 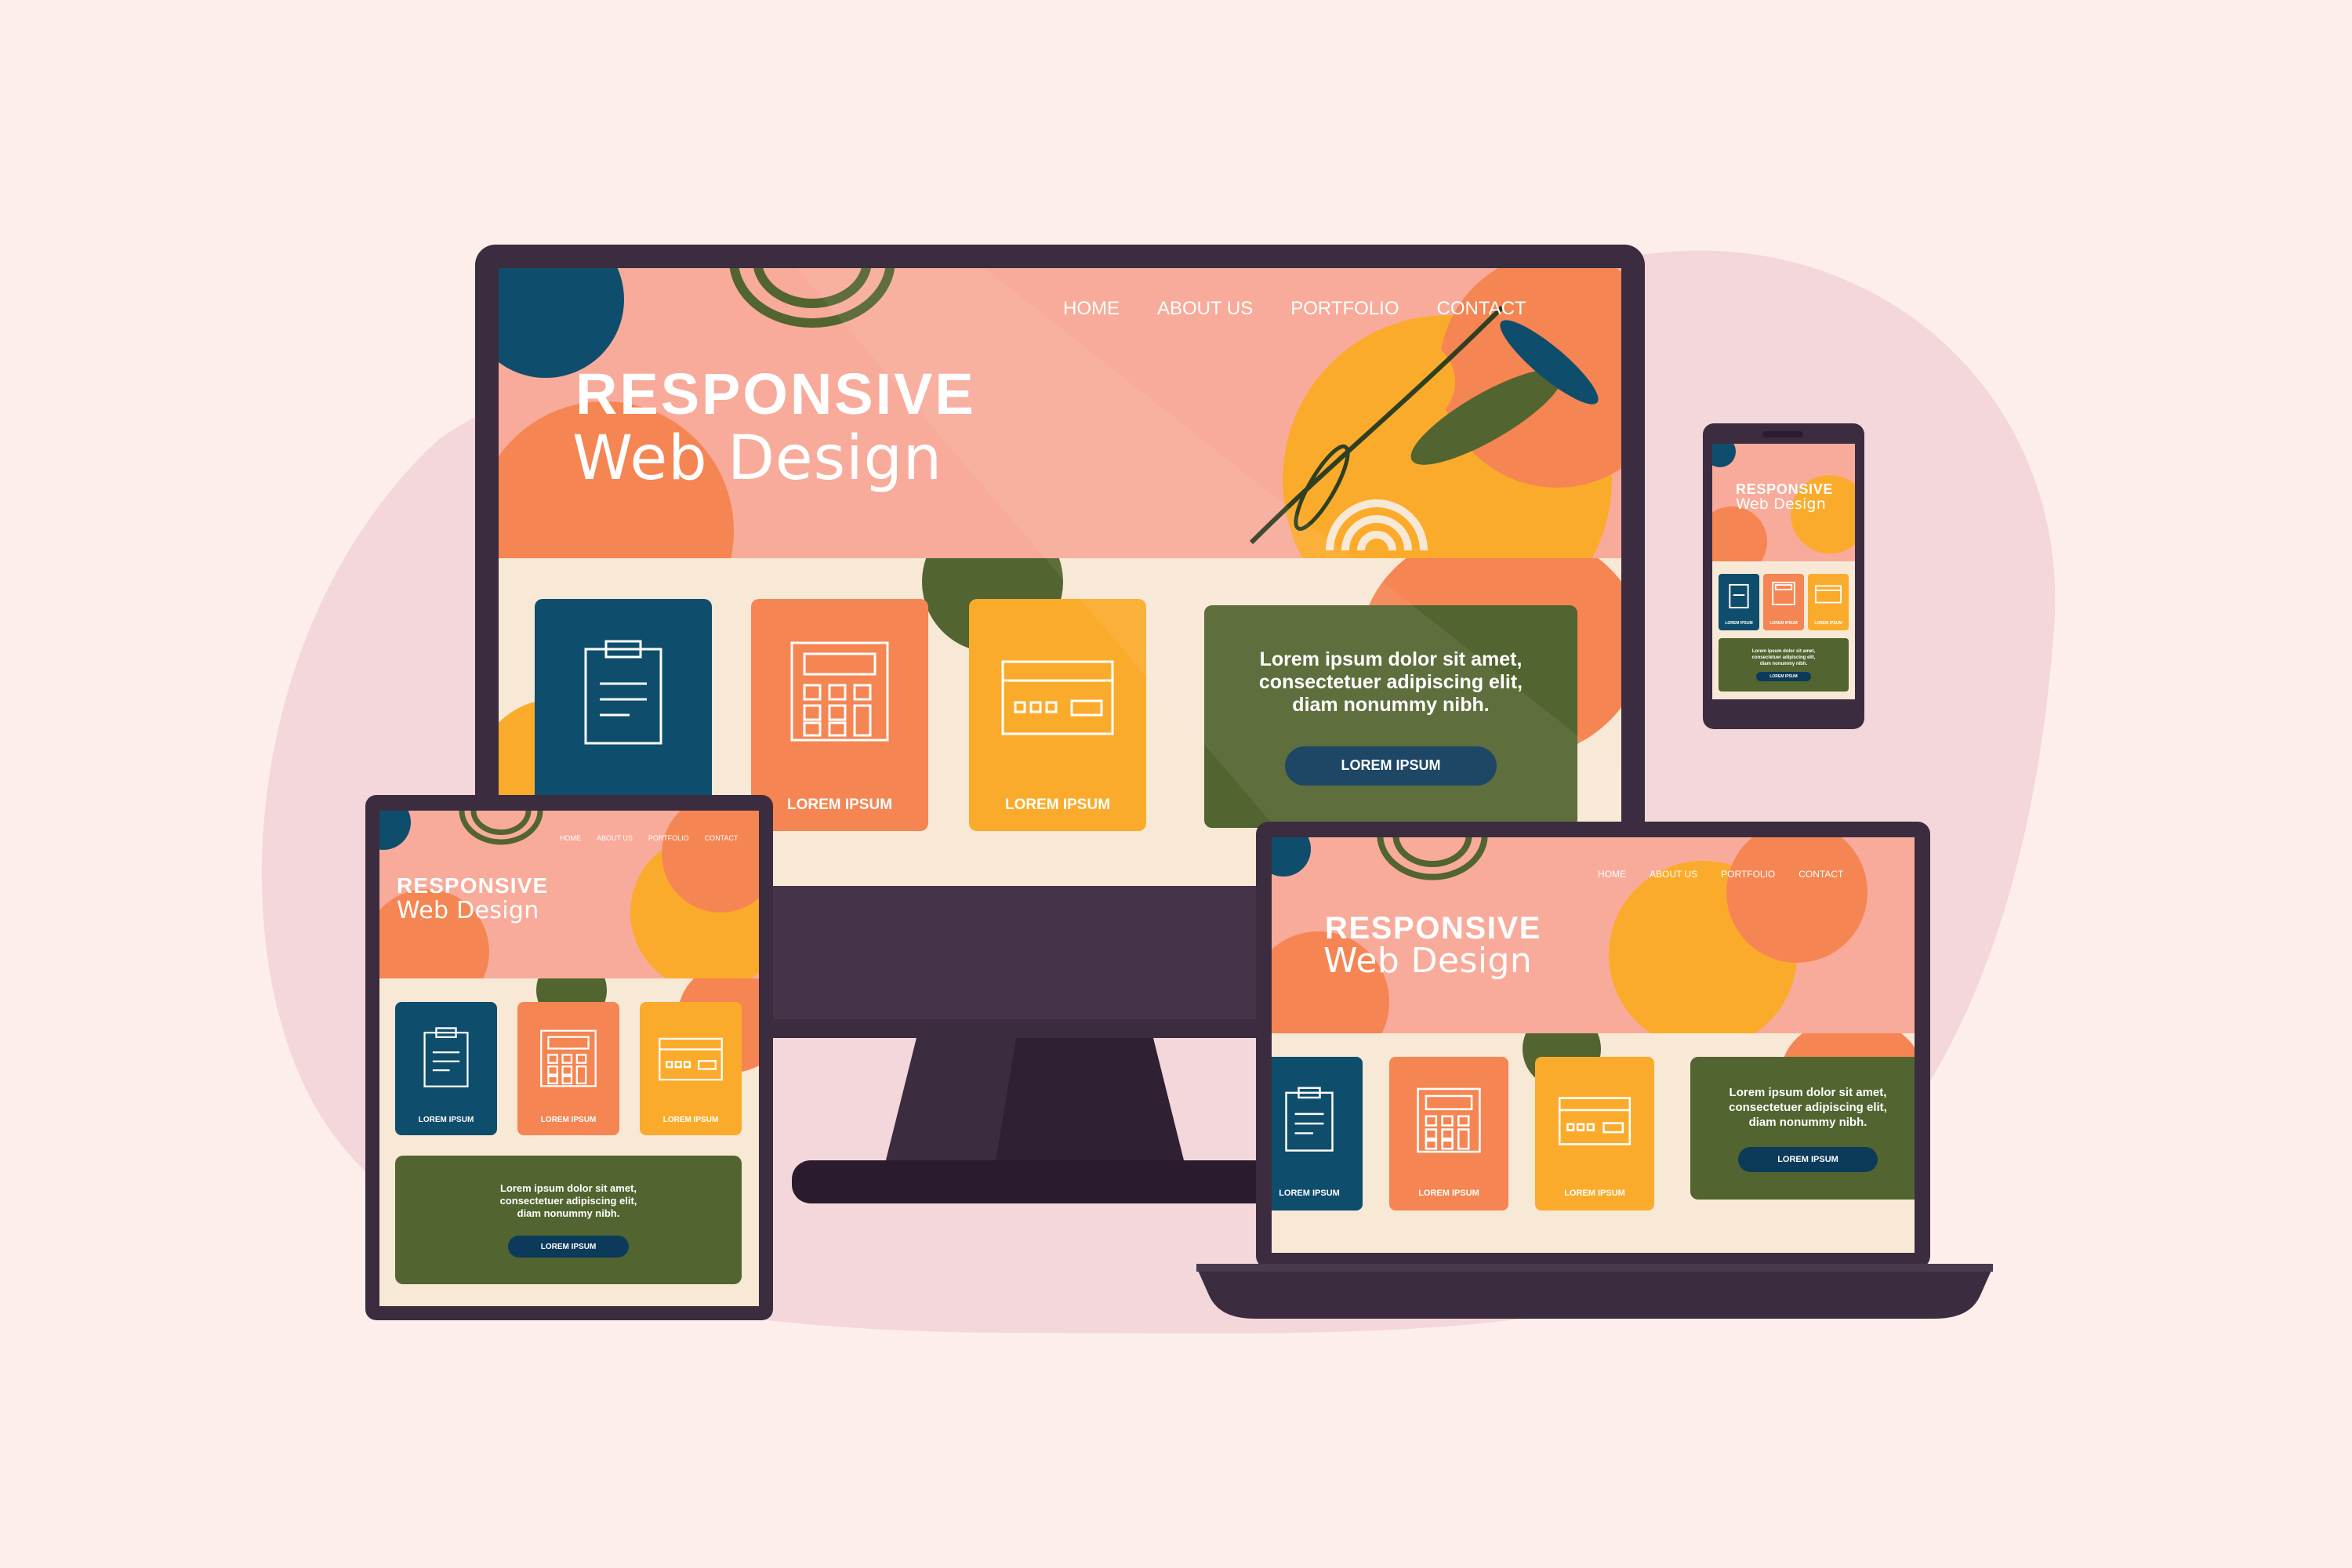 What do you see at coordinates (473, 886) in the screenshot?
I see `hero-title-bold: RESPONSIVE` at bounding box center [473, 886].